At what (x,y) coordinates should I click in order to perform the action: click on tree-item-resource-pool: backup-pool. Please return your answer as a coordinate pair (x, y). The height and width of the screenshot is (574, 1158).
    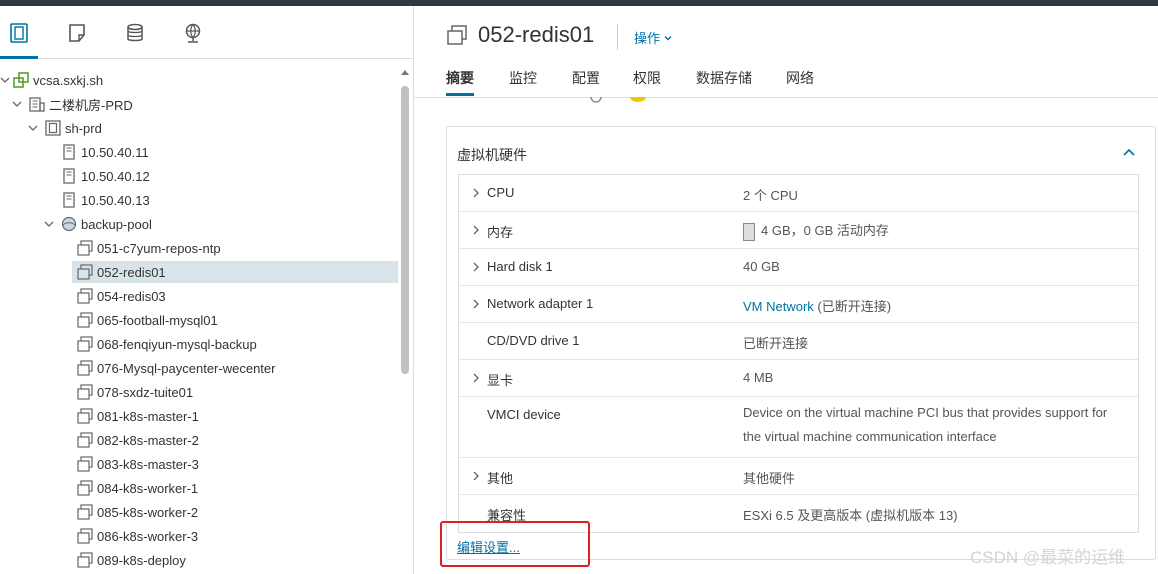
    Looking at the image, I should click on (200, 224).